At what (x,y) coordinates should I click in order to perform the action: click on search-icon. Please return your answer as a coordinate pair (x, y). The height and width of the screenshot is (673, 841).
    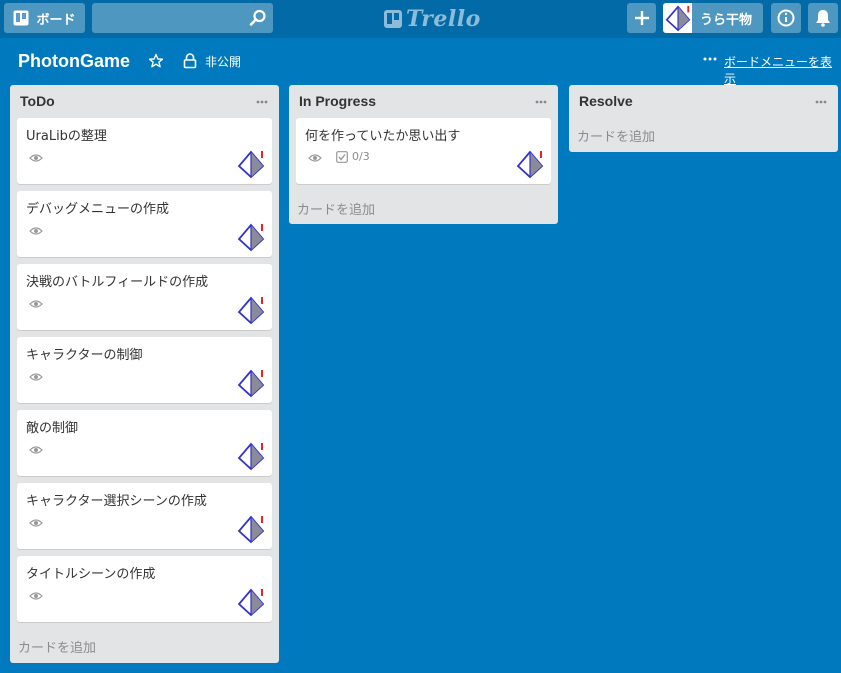
    Looking at the image, I should click on (258, 18).